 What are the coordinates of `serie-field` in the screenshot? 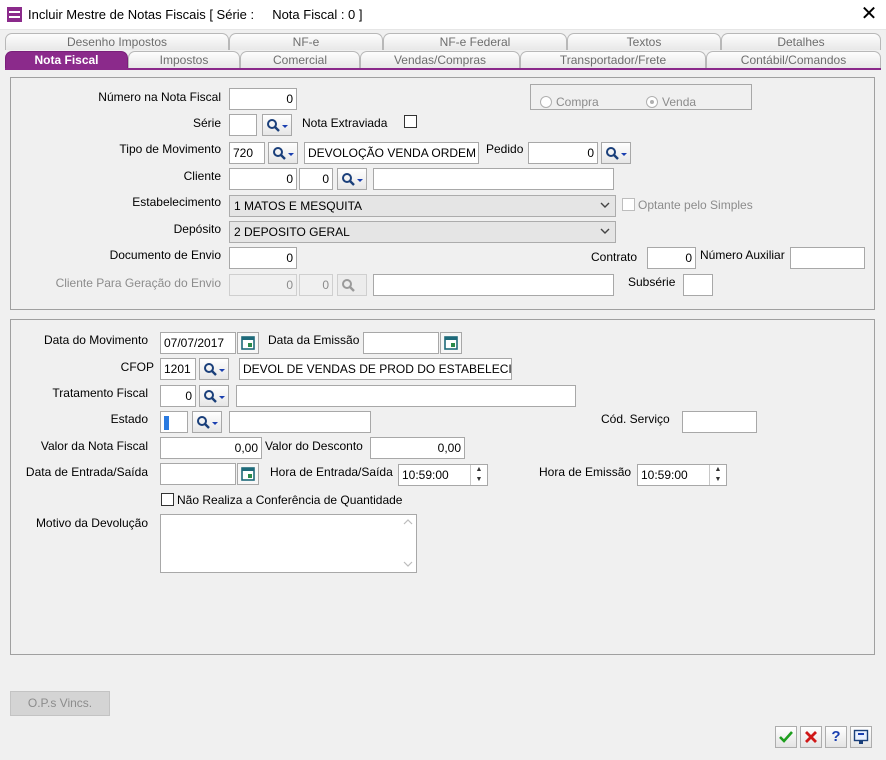 It's located at (243, 125).